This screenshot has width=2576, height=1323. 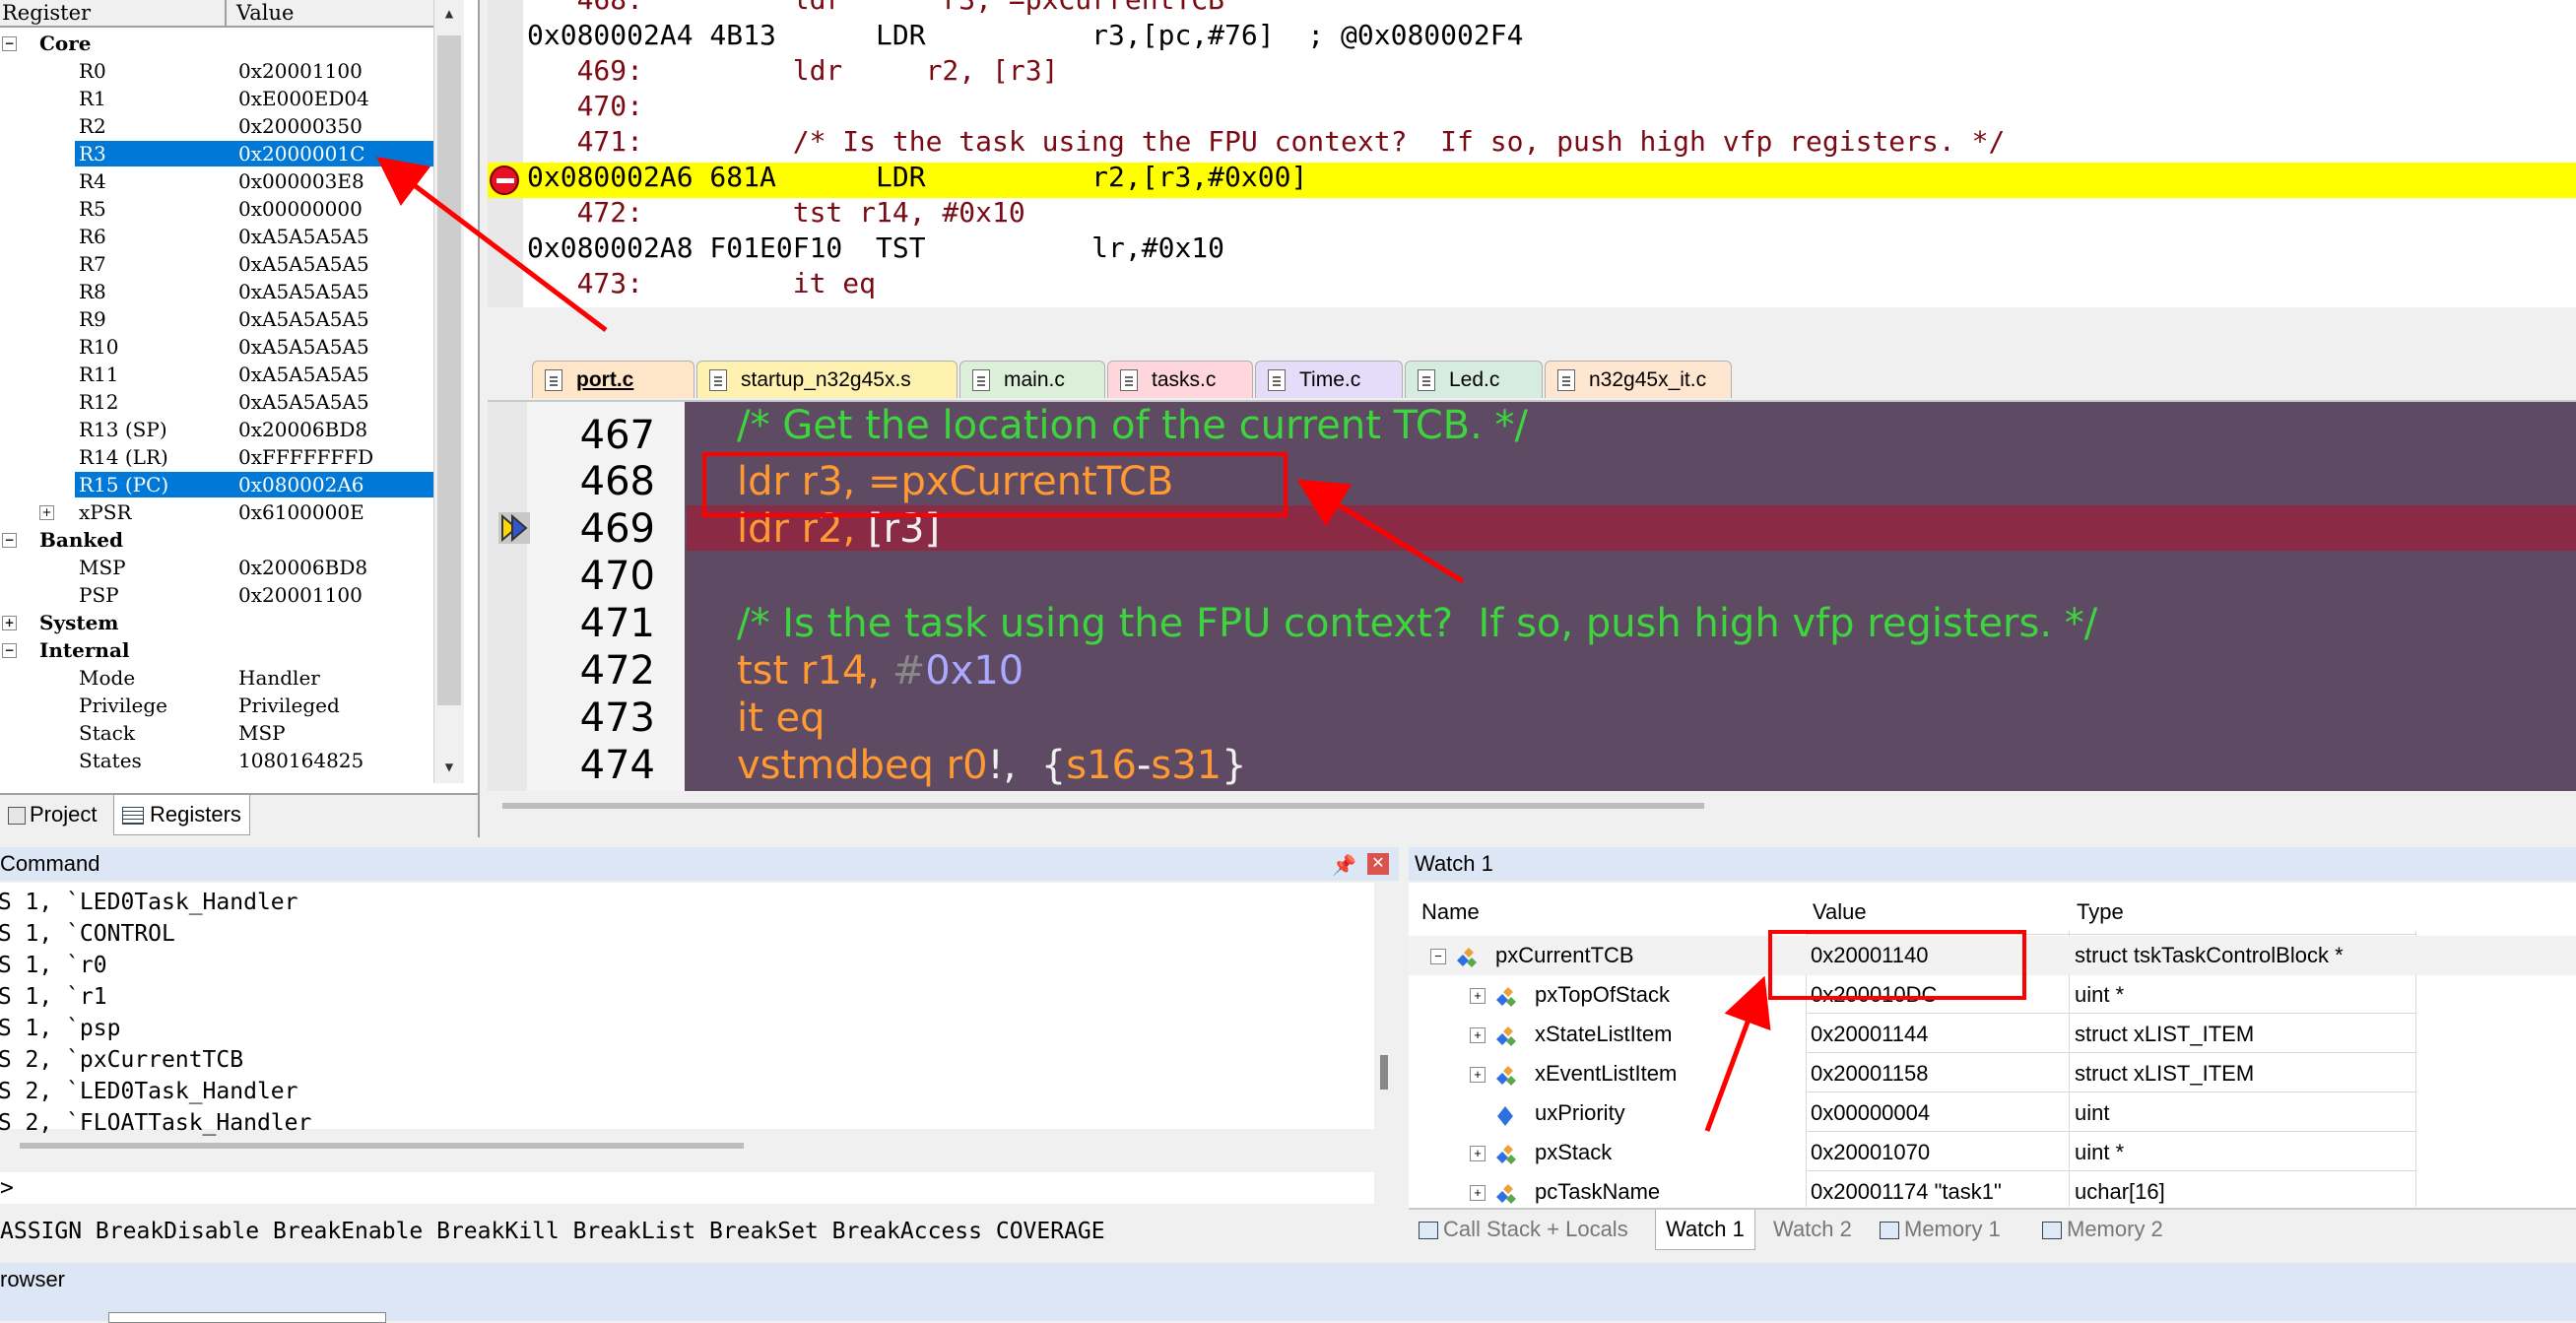 I want to click on watch-tab: Memory 1, so click(x=1941, y=1229).